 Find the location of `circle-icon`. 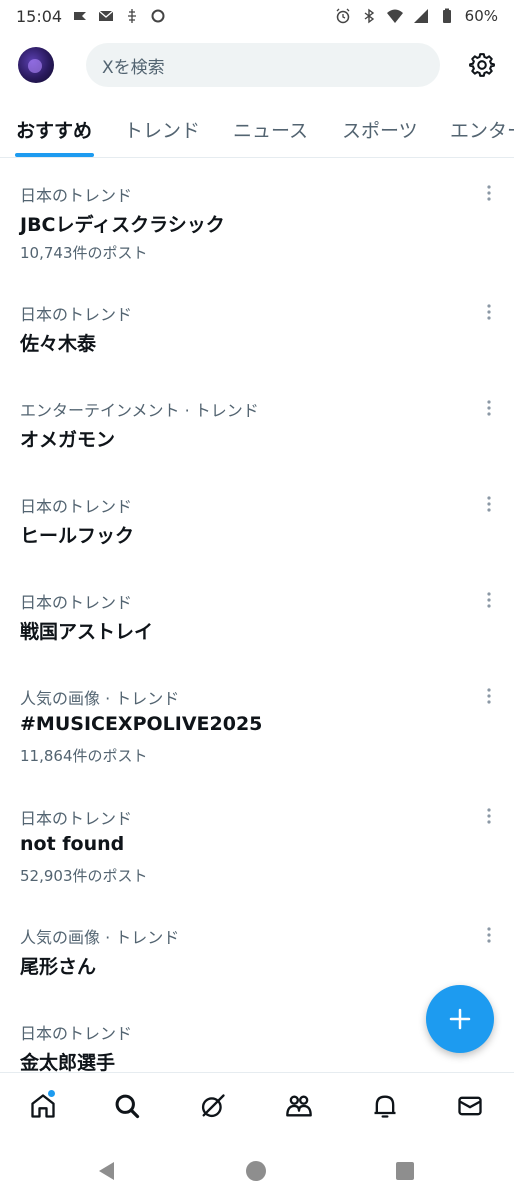

circle-icon is located at coordinates (158, 16).